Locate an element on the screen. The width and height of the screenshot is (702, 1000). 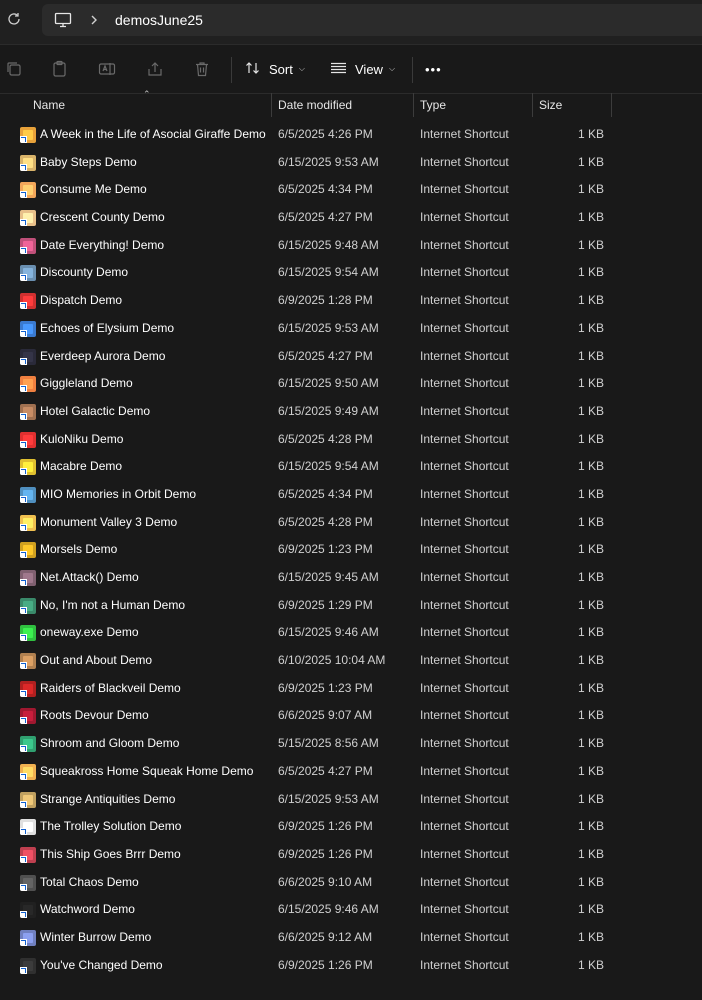
file-name: KuloNiku Demo is located at coordinates (82, 438).